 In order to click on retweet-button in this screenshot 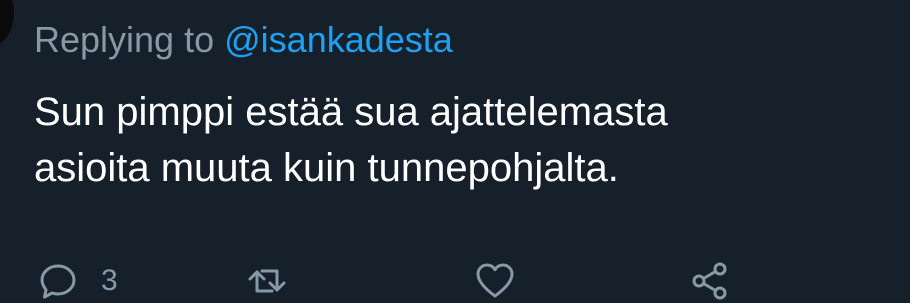, I will do `click(267, 280)`.